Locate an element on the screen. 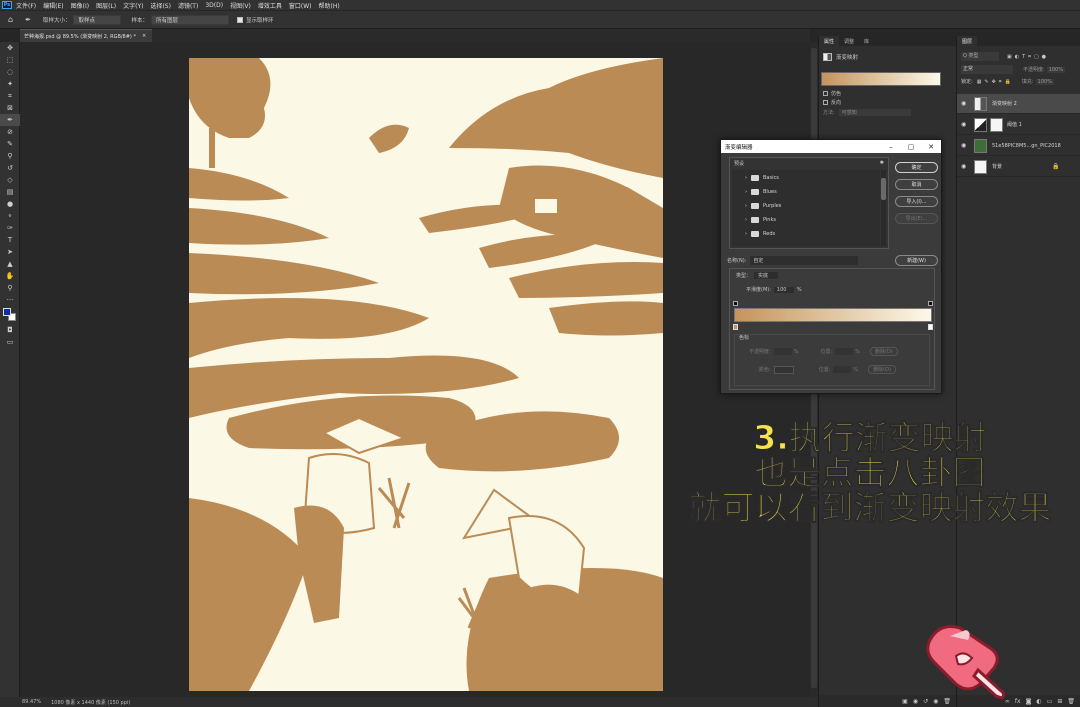 This screenshot has width=1080, height=707. layer-gradient-map-2: ◉ 渐变映射 2 is located at coordinates (1018, 104).